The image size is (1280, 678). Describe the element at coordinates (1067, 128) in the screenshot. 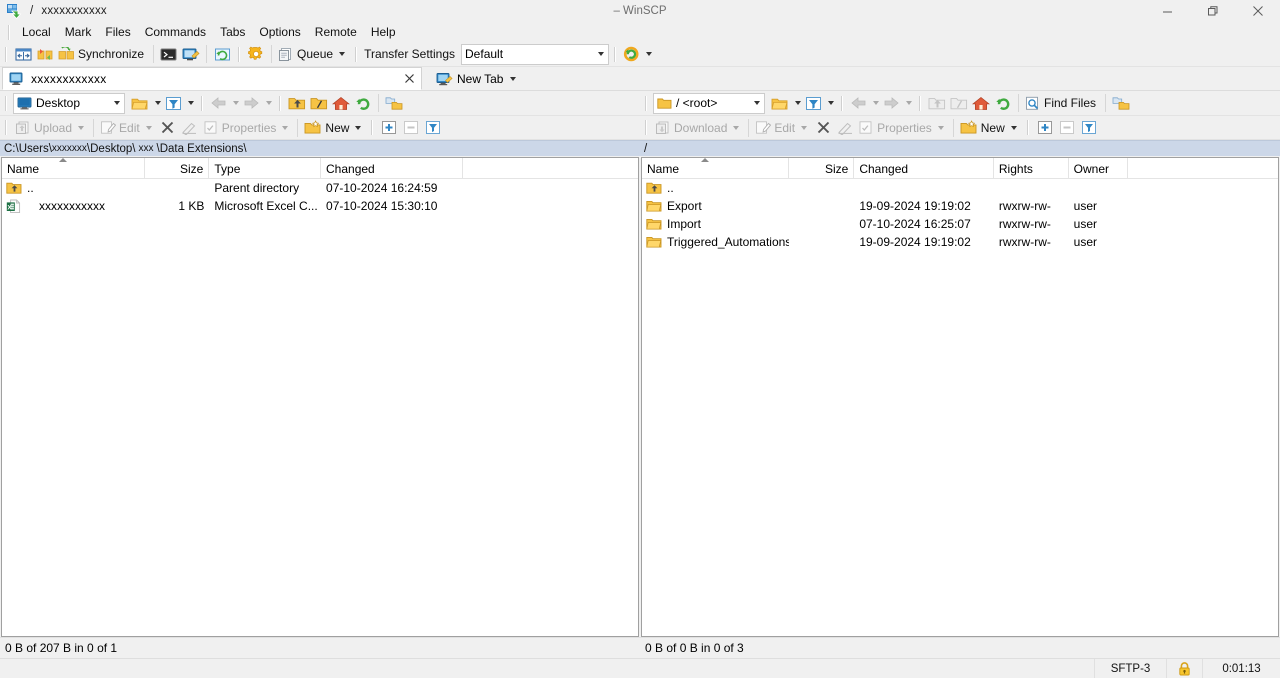

I see `remote-select-less-button` at that location.